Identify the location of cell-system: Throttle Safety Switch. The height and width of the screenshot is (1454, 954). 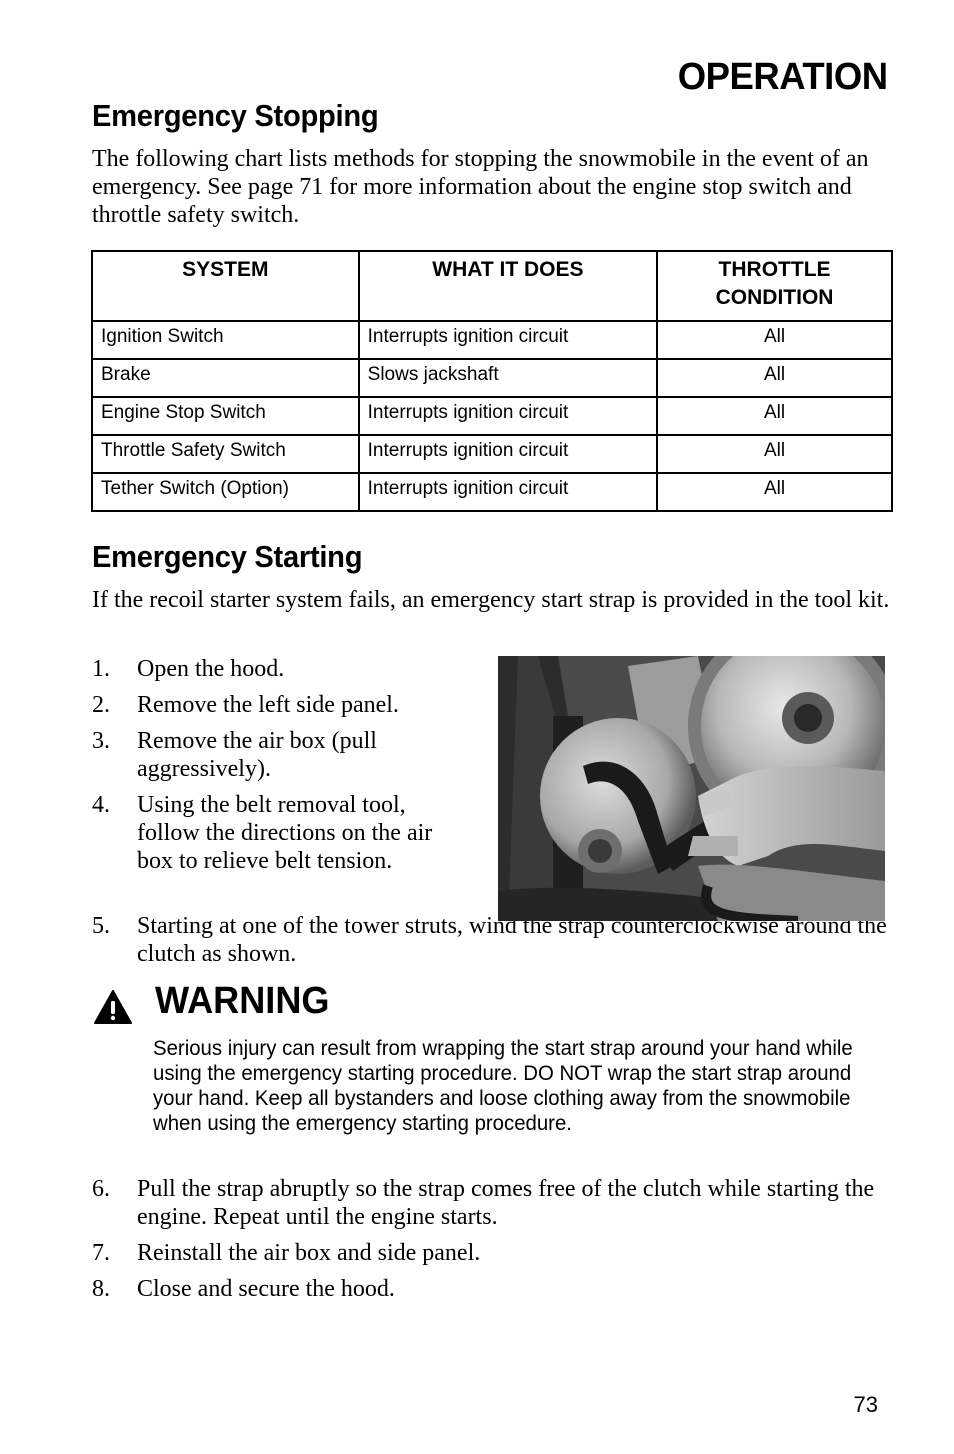
(225, 454).